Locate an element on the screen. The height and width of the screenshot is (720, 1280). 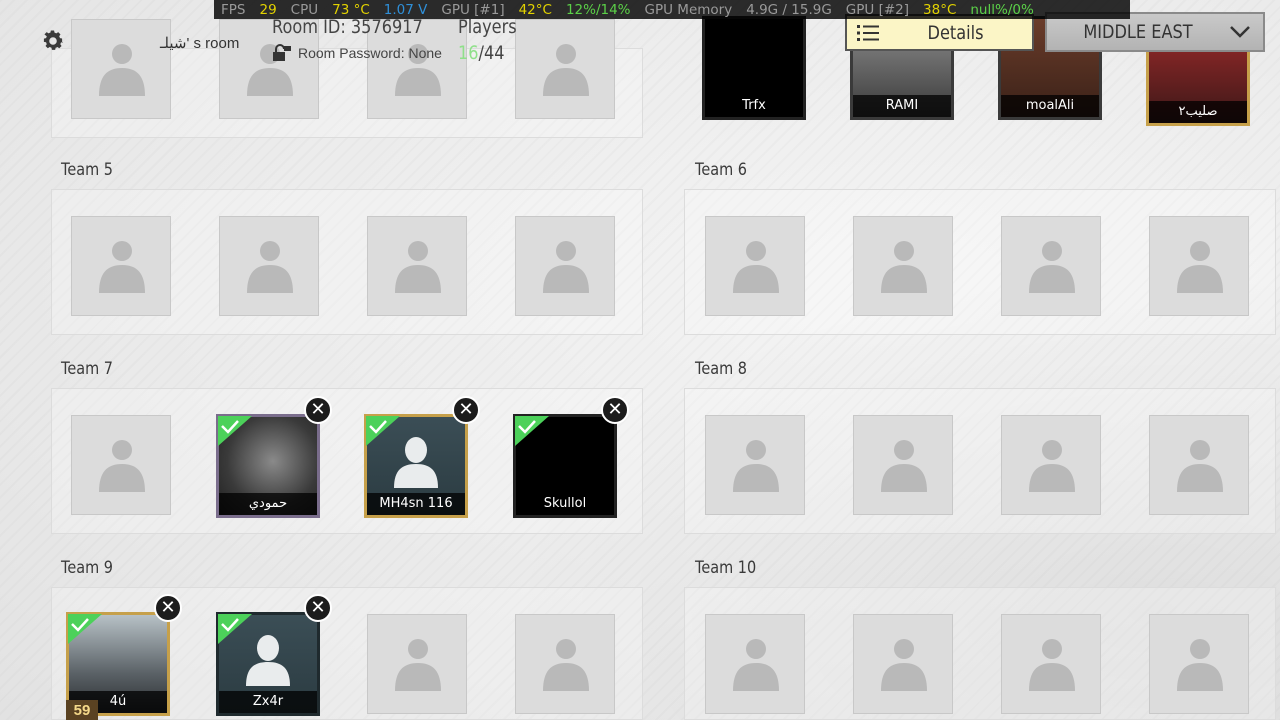
fps-label: FPS is located at coordinates (233, 9).